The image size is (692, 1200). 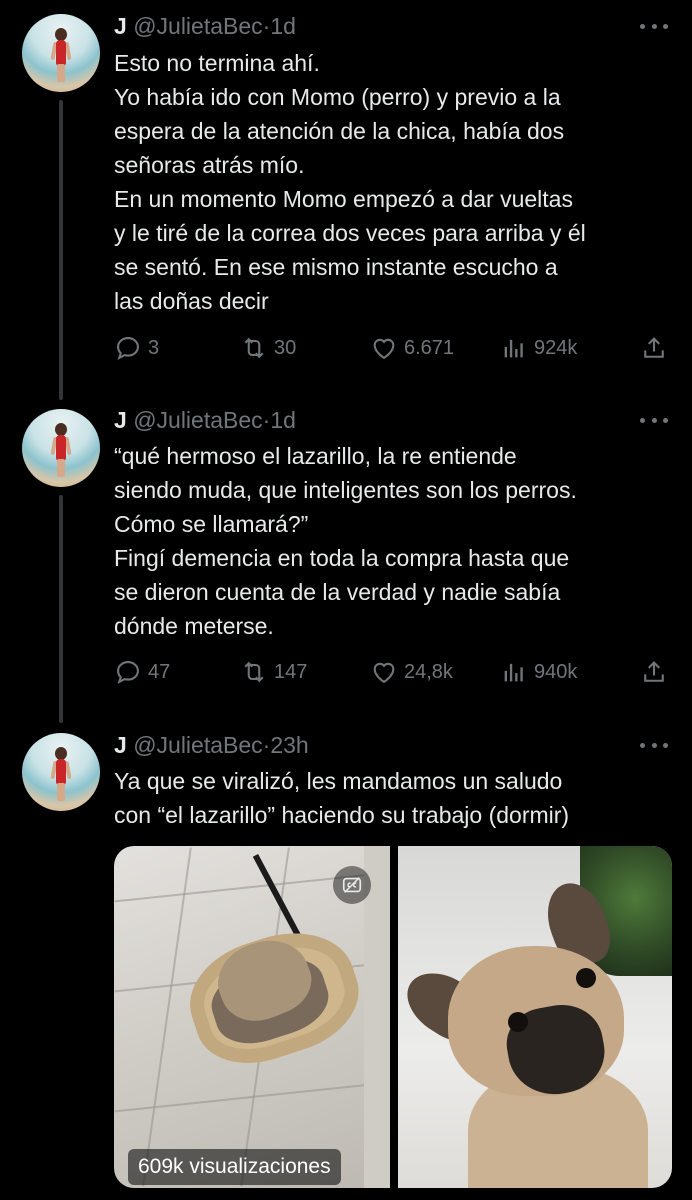 What do you see at coordinates (211, 524) in the screenshot?
I see `text-line: Cómo se llamará?”` at bounding box center [211, 524].